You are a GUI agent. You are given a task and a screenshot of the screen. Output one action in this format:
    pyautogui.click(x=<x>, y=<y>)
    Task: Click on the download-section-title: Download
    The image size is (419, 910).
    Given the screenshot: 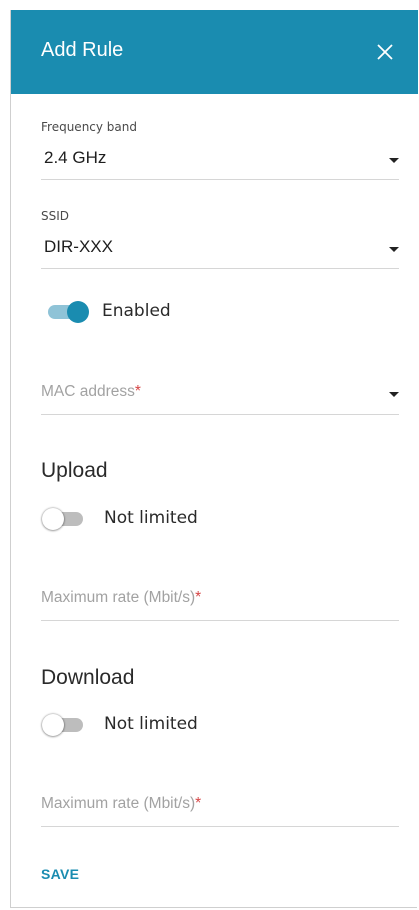 What is the action you would take?
    pyautogui.click(x=88, y=677)
    